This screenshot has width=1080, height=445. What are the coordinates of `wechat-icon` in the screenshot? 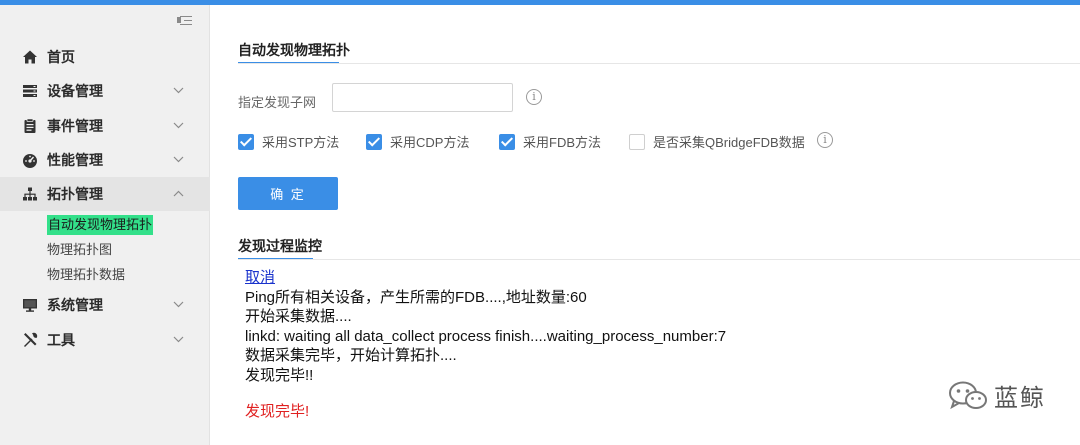 It's located at (968, 395).